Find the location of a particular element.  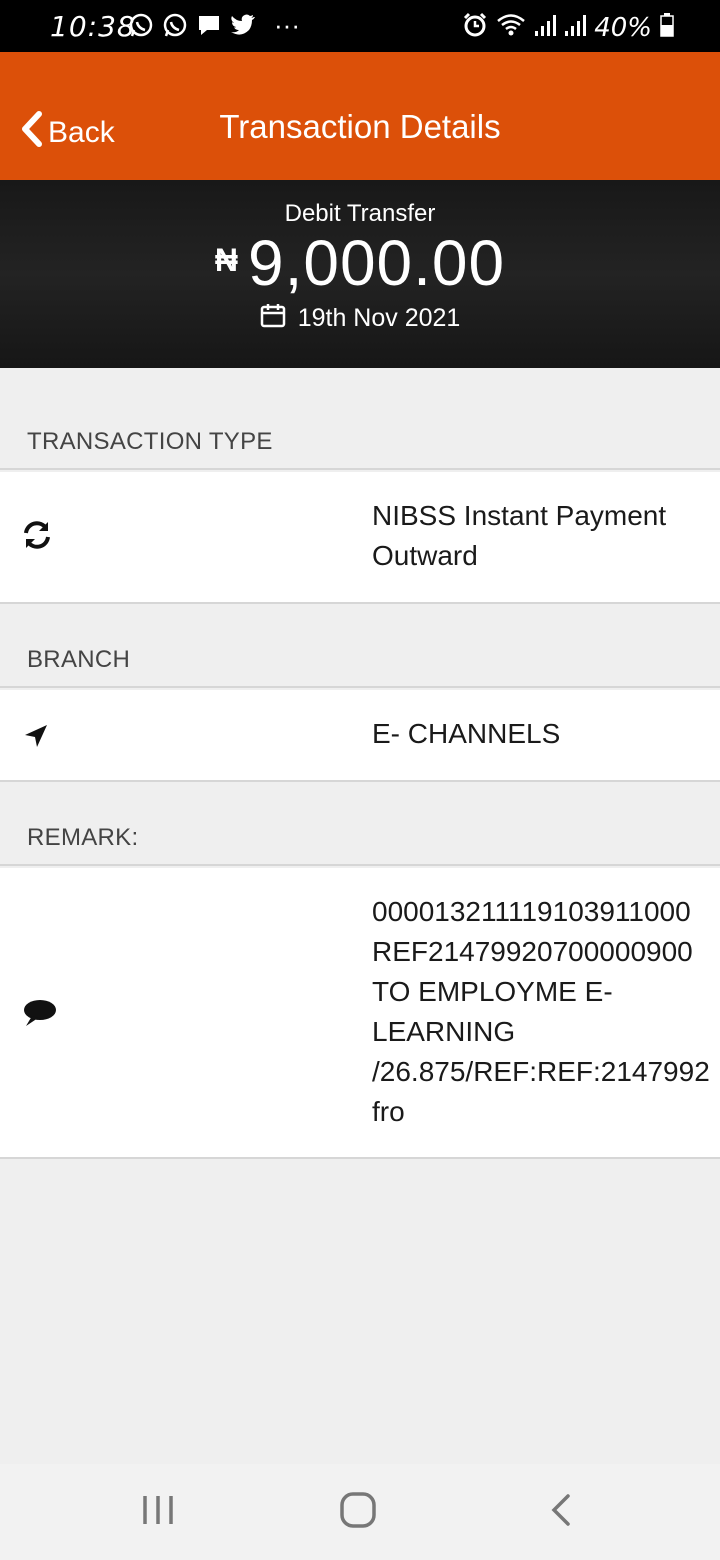

calendar-icon is located at coordinates (273, 318).